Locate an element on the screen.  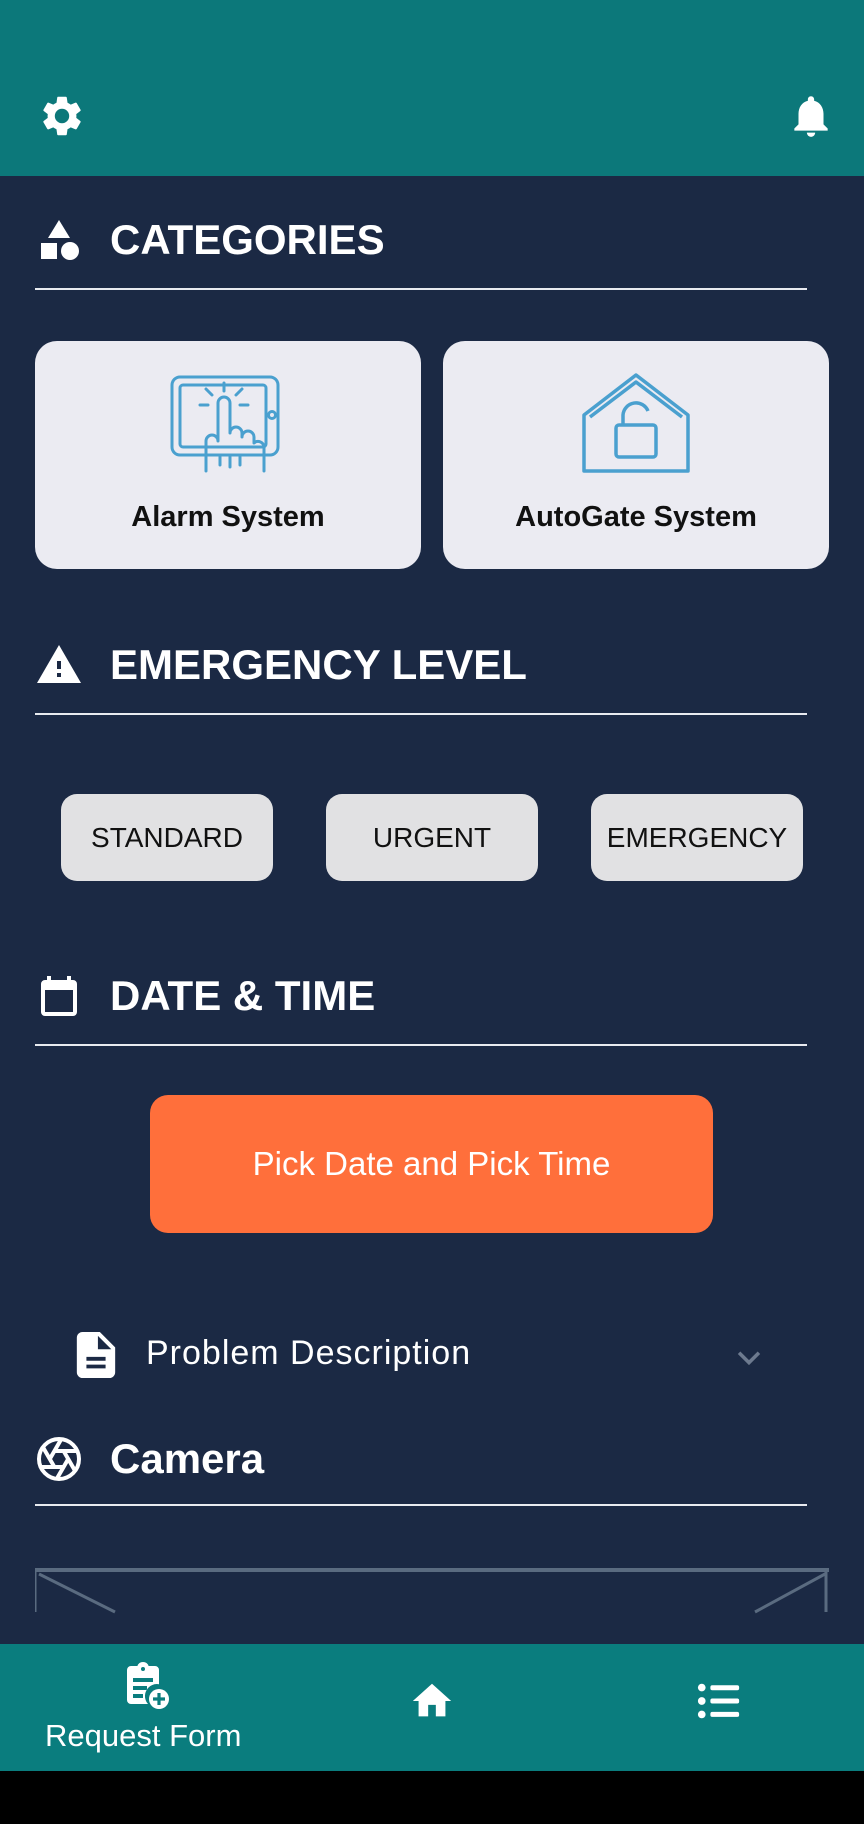
top-app-bar is located at coordinates (432, 88).